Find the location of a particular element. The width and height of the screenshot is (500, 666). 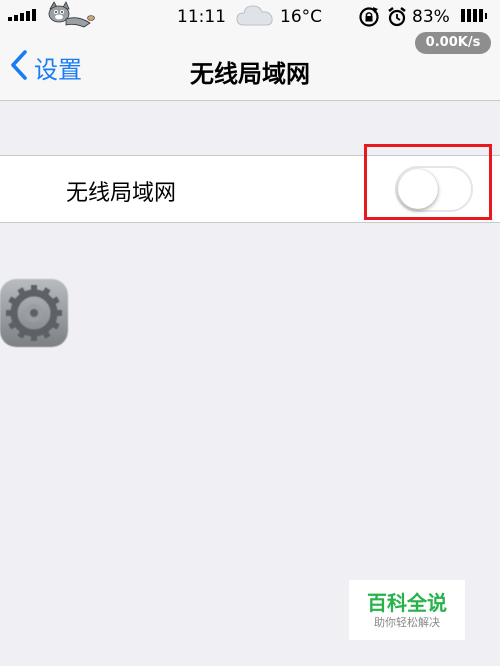

watermark: 百科全说 助你轻松解决 is located at coordinates (407, 610).